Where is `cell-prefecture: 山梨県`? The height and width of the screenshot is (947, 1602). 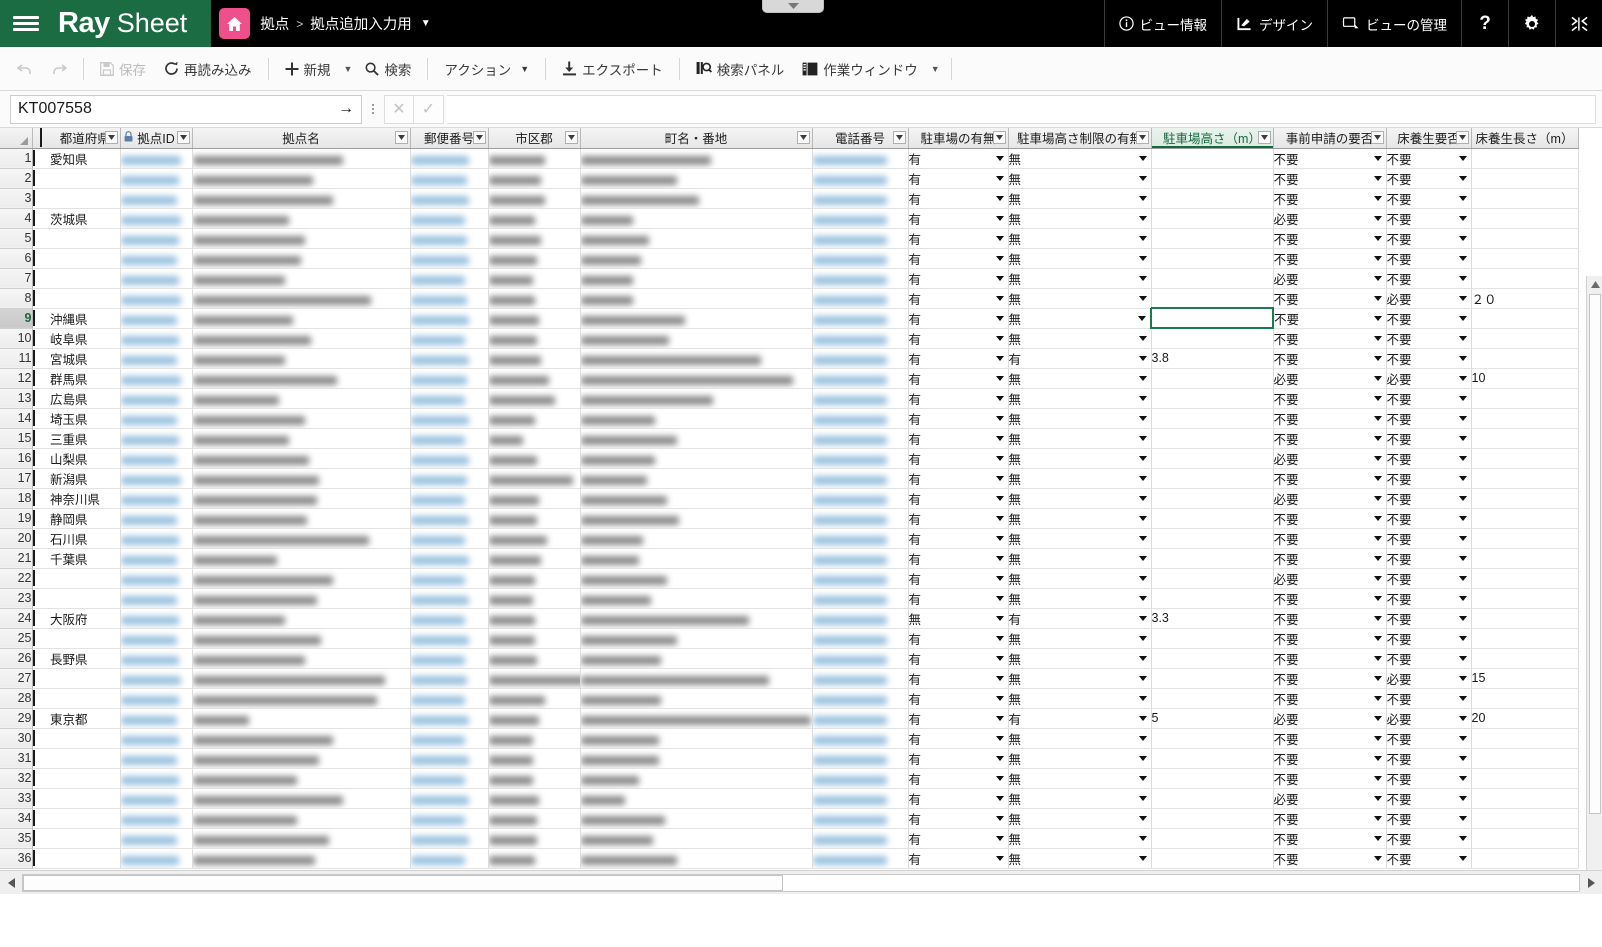 cell-prefecture: 山梨県 is located at coordinates (85, 458).